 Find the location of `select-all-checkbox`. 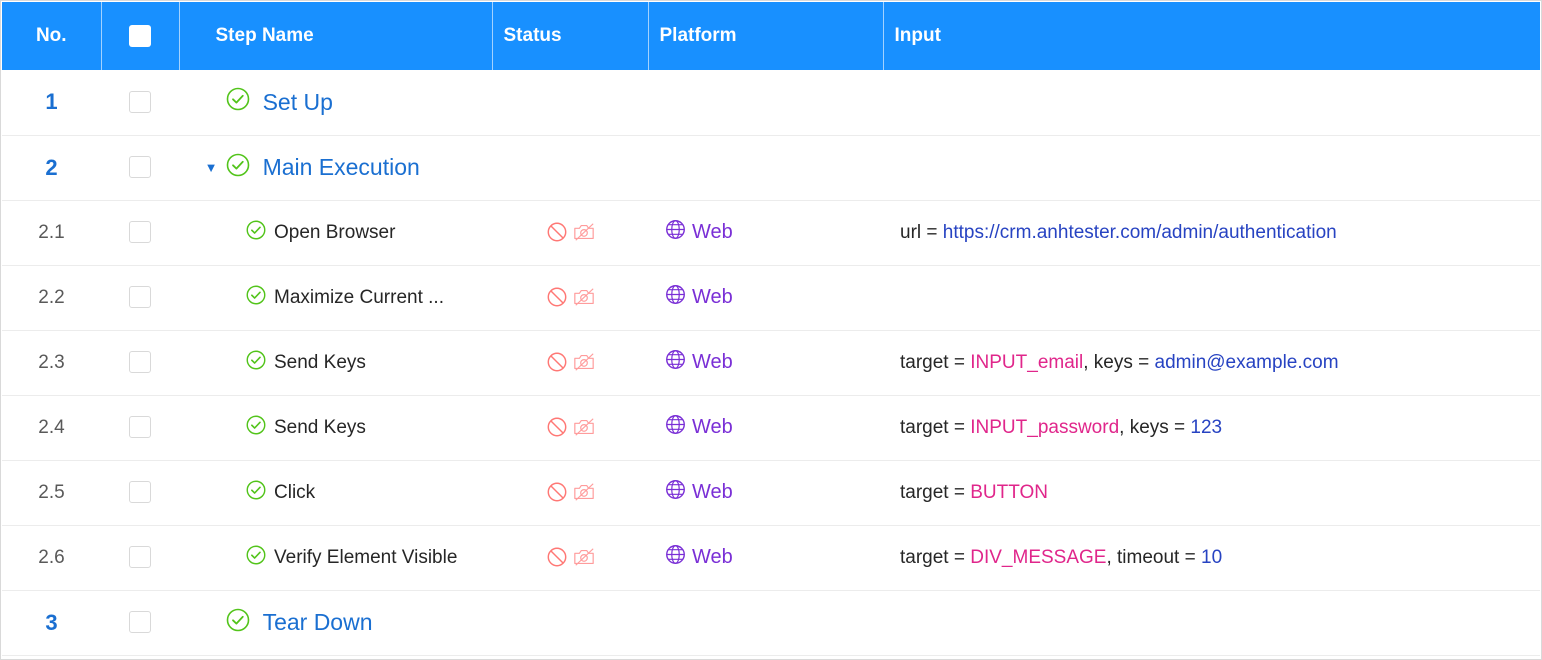

select-all-checkbox is located at coordinates (140, 35).